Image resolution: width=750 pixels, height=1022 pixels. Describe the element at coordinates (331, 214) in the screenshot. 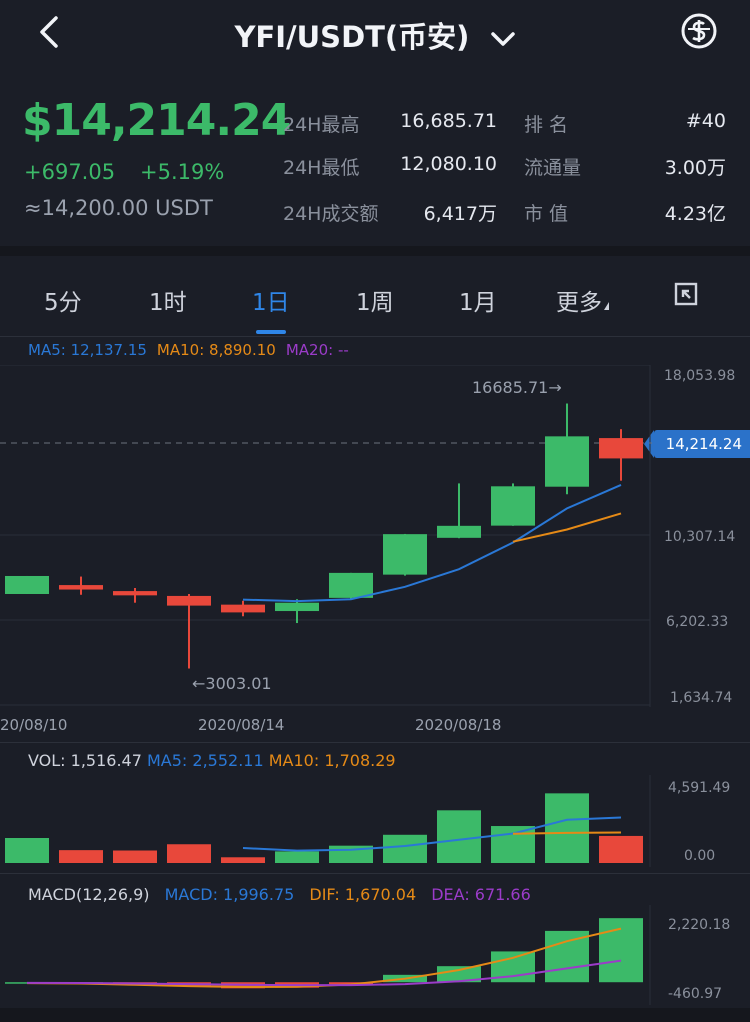

I see `stat-label-turnover: 24H成交额` at that location.